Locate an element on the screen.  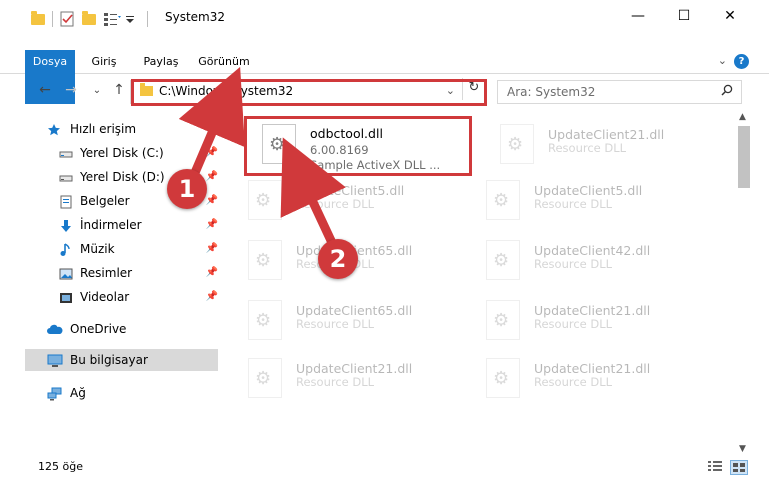
sidebar-item-pictures: Resimler 📌 is located at coordinates (121, 273).